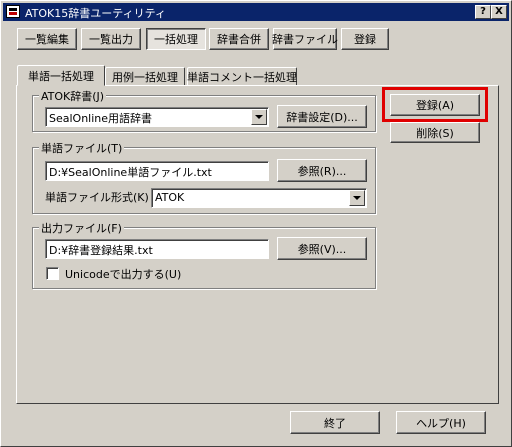 The width and height of the screenshot is (512, 447). What do you see at coordinates (123, 274) in the screenshot?
I see `unicode-output-label: Unicodeで出力する(U)` at bounding box center [123, 274].